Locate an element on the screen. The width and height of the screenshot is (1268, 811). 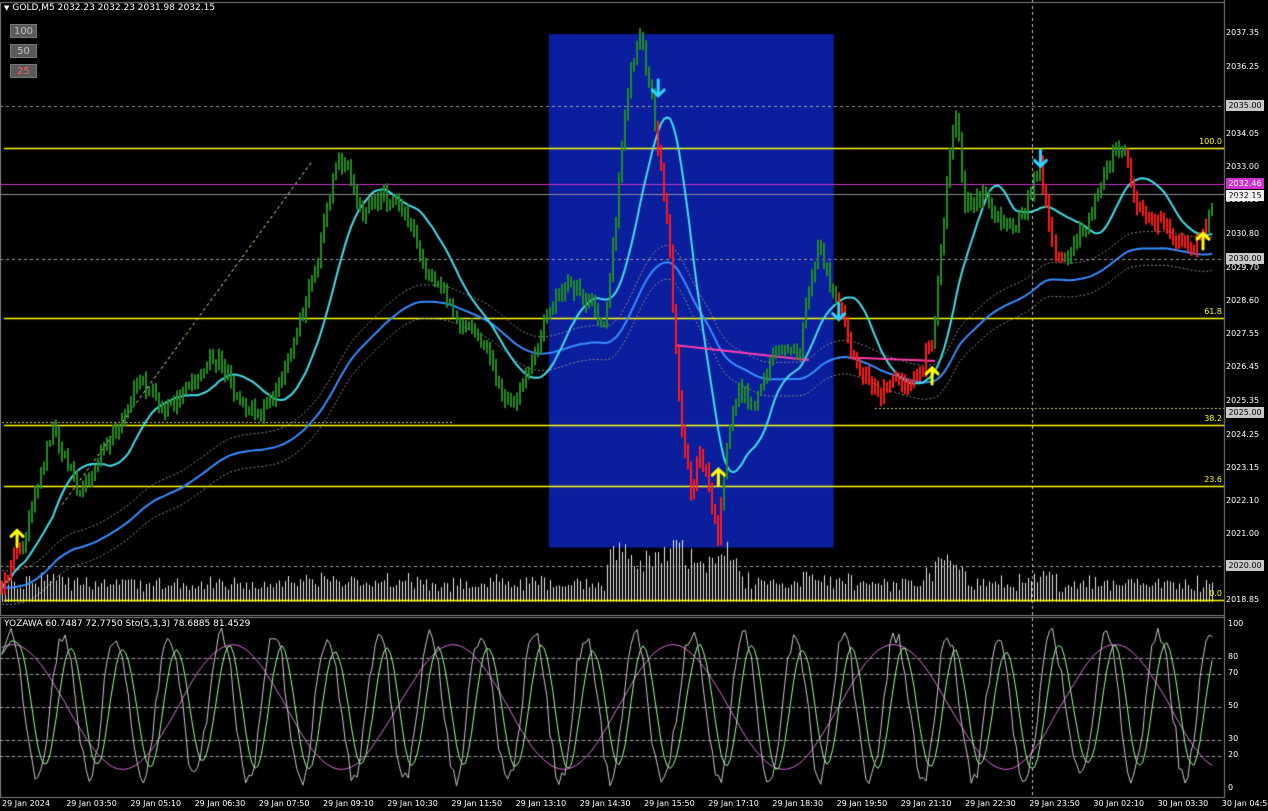
time-axis-label: 29 Jan 09:10 is located at coordinates (348, 803).